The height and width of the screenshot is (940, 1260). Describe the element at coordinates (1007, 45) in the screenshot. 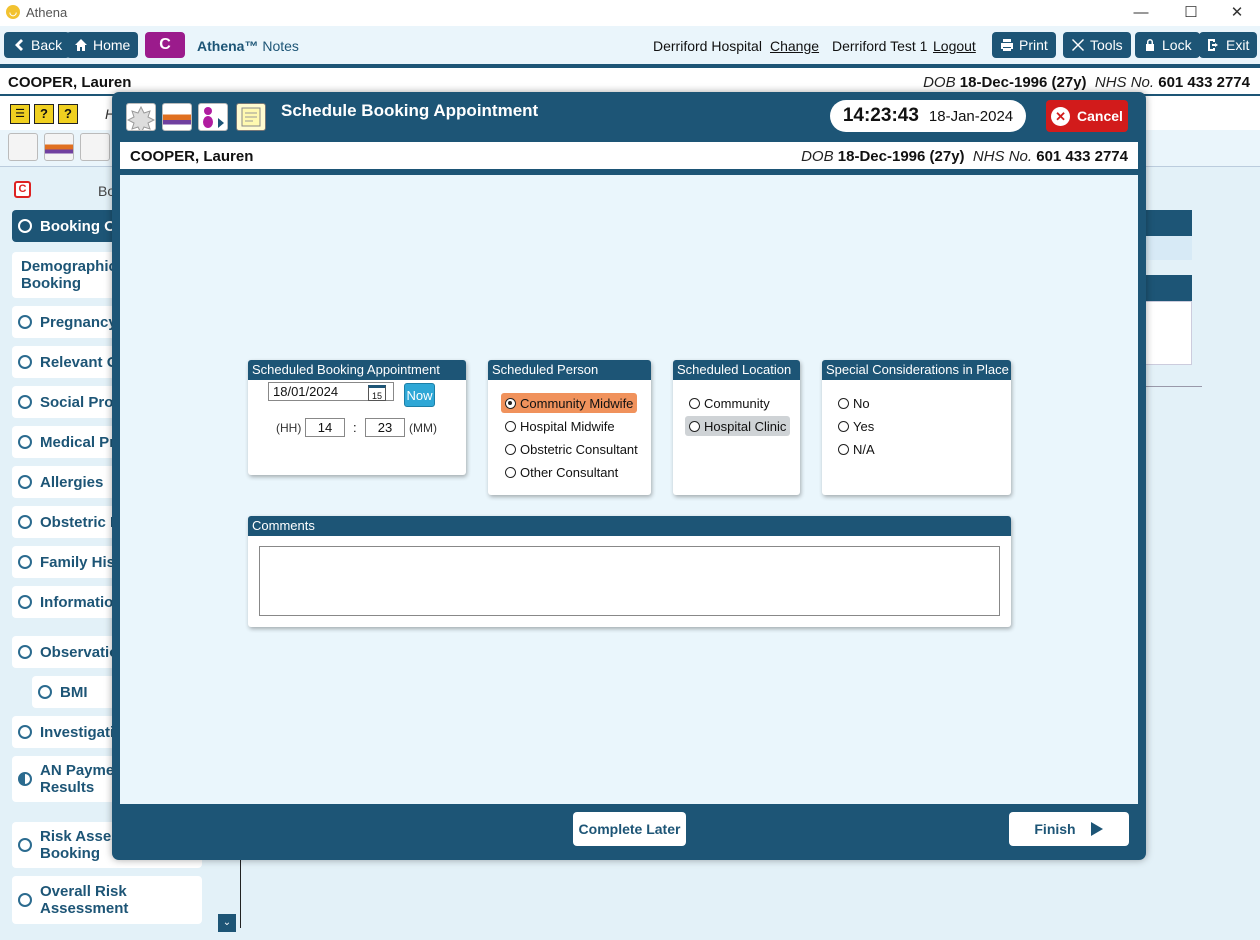

I see `printer-icon` at that location.